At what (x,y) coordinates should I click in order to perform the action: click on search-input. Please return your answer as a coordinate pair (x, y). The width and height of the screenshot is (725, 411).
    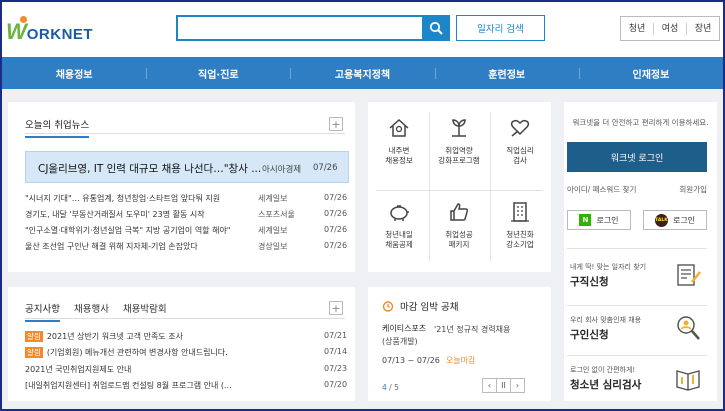
    Looking at the image, I should click on (300, 28).